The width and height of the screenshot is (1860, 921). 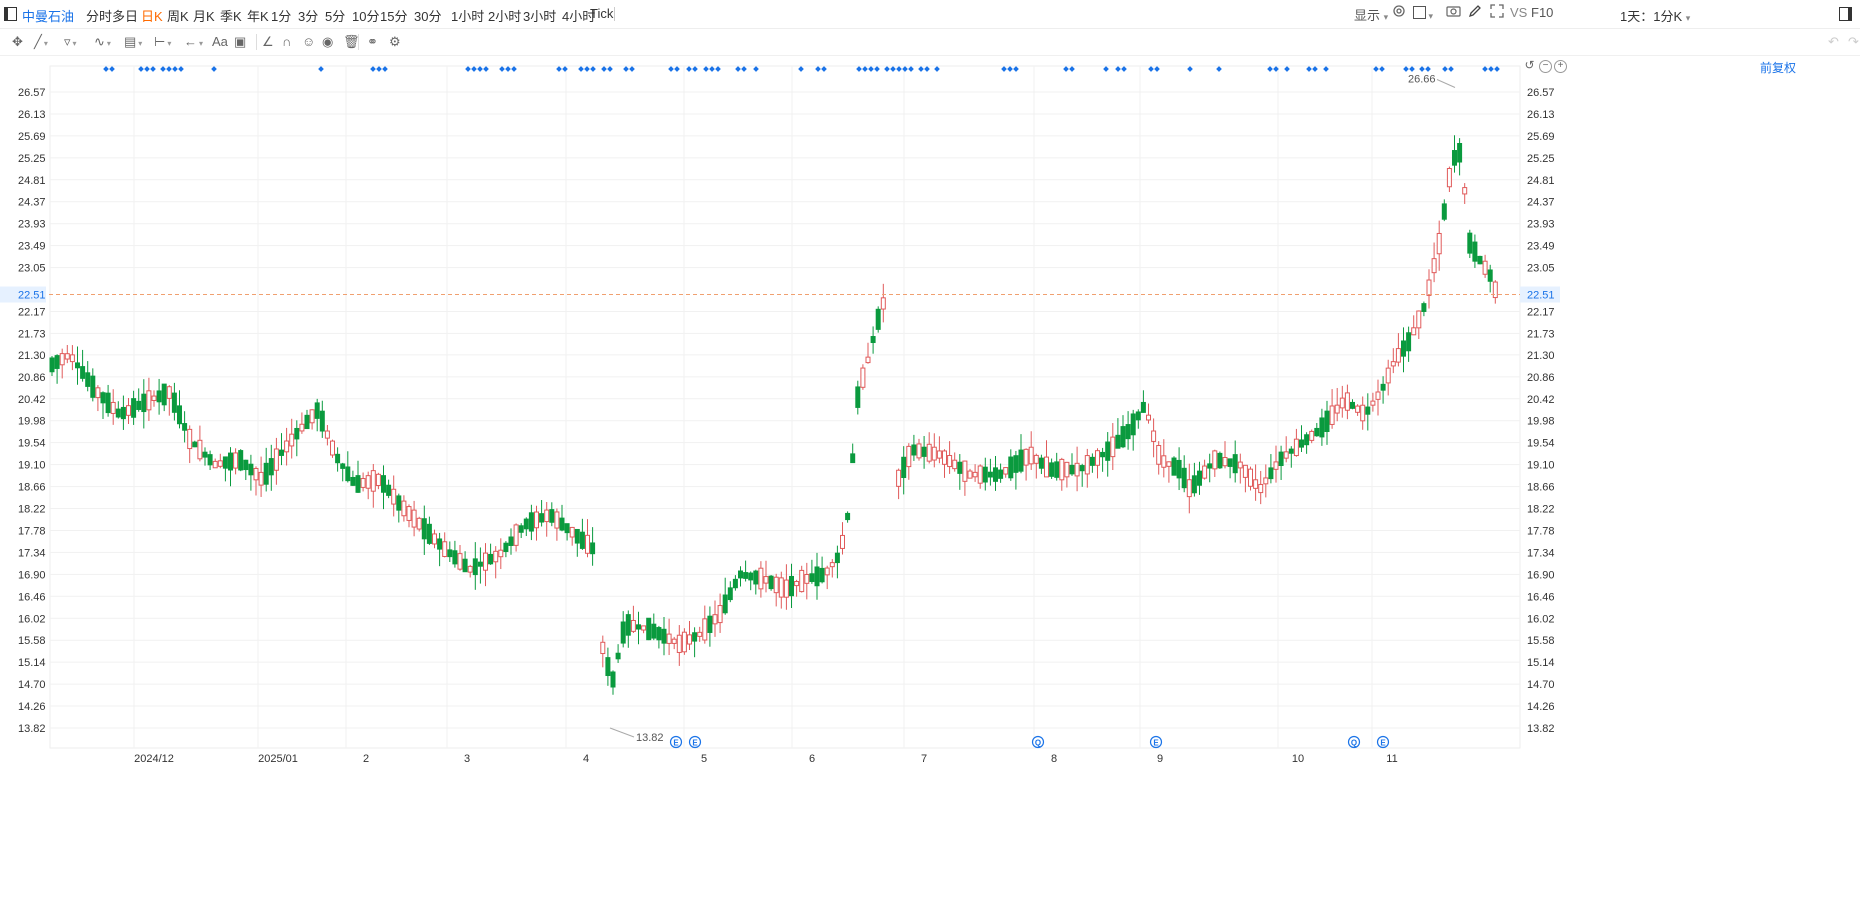 I want to click on x-tick-label: 4, so click(x=586, y=759).